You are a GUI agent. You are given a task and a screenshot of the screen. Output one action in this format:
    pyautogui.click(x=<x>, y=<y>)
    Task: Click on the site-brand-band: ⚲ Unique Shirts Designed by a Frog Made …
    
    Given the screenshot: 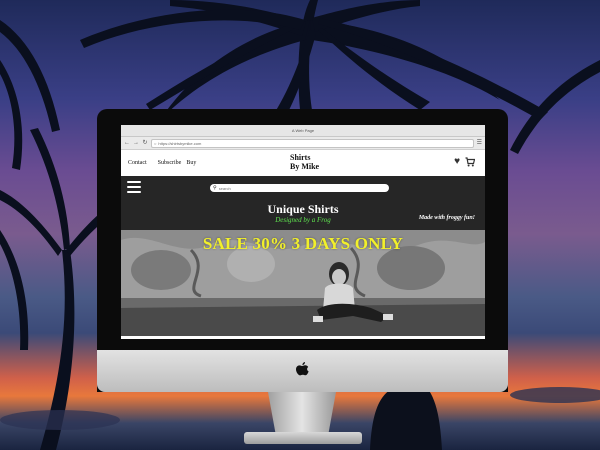 What is the action you would take?
    pyautogui.click(x=303, y=203)
    